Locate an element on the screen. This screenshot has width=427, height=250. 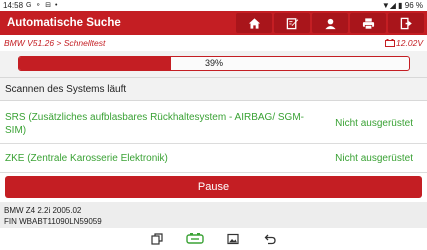
diagnostic-home-button is located at coordinates (195, 239).